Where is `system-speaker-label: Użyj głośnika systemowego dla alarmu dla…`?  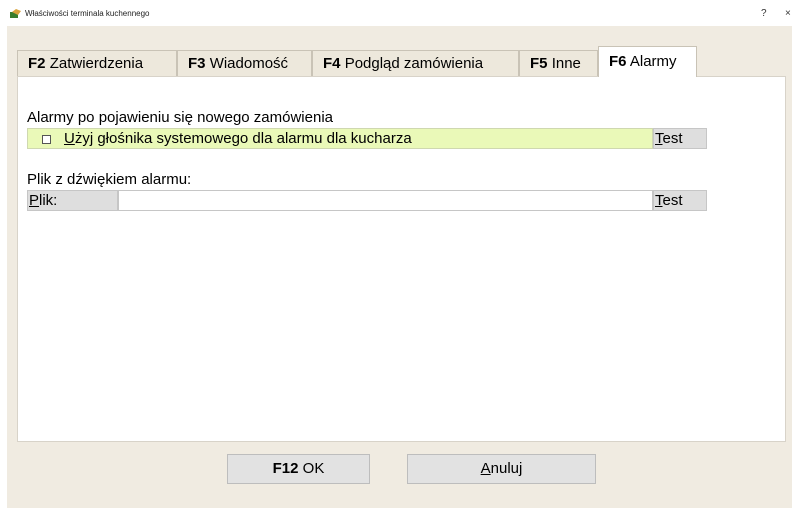
system-speaker-label: Użyj głośnika systemowego dla alarmu dla… is located at coordinates (238, 138).